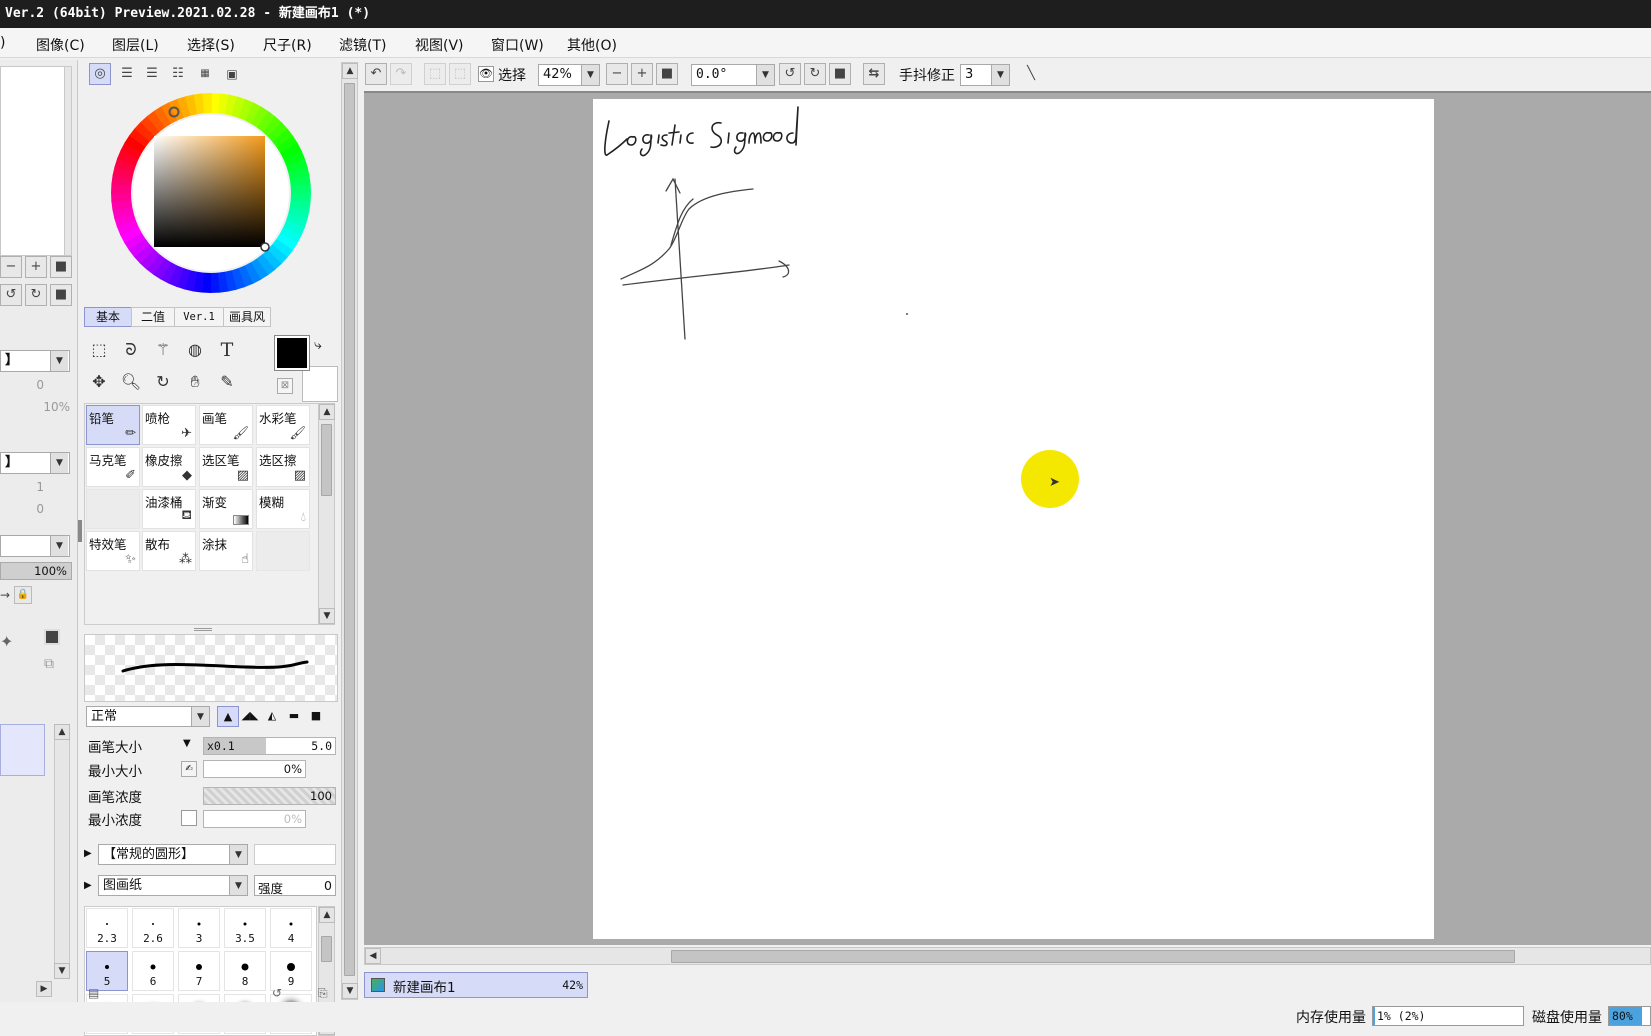  What do you see at coordinates (285, 386) in the screenshot?
I see `transparent-color-icon: ⊠` at bounding box center [285, 386].